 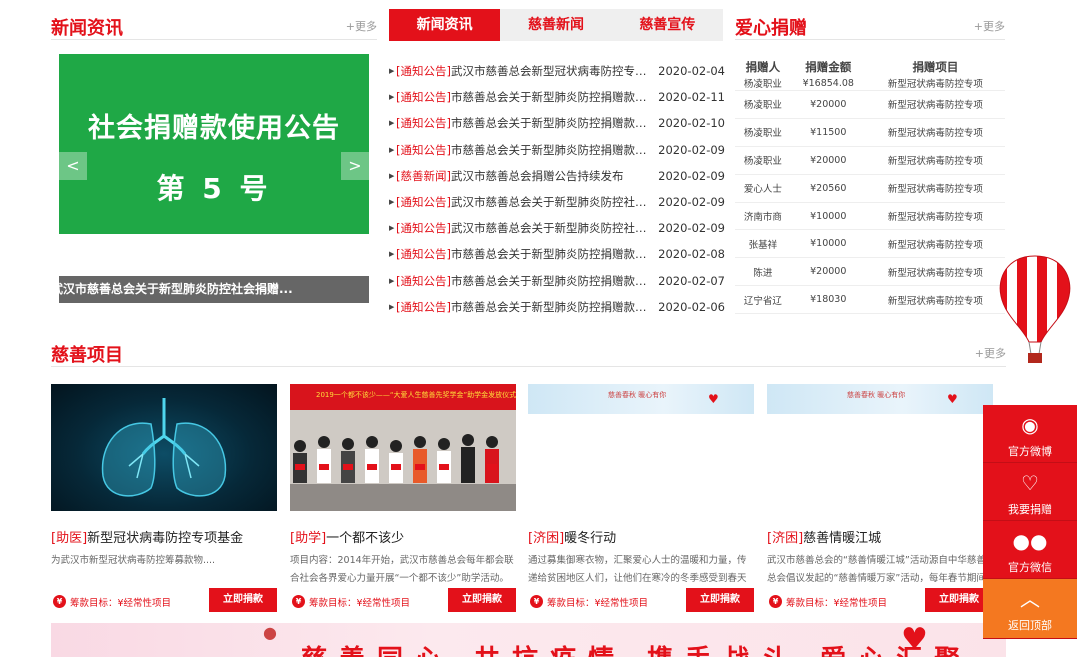 What do you see at coordinates (837, 603) in the screenshot?
I see `project-goal: 筹款目标：¥经常性项目` at bounding box center [837, 603].